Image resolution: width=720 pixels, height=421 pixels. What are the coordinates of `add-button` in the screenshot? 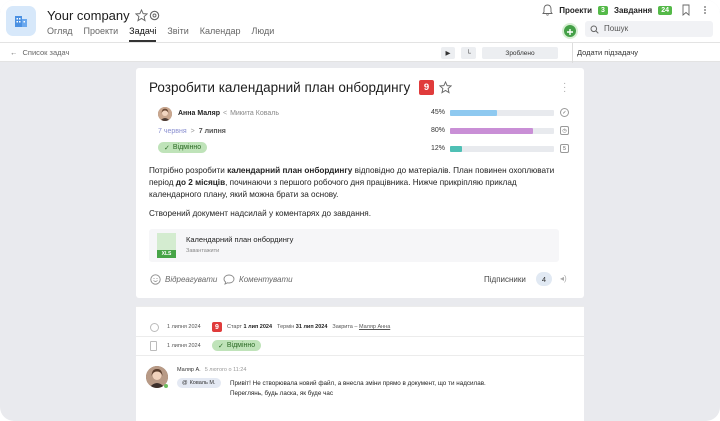 It's located at (570, 31).